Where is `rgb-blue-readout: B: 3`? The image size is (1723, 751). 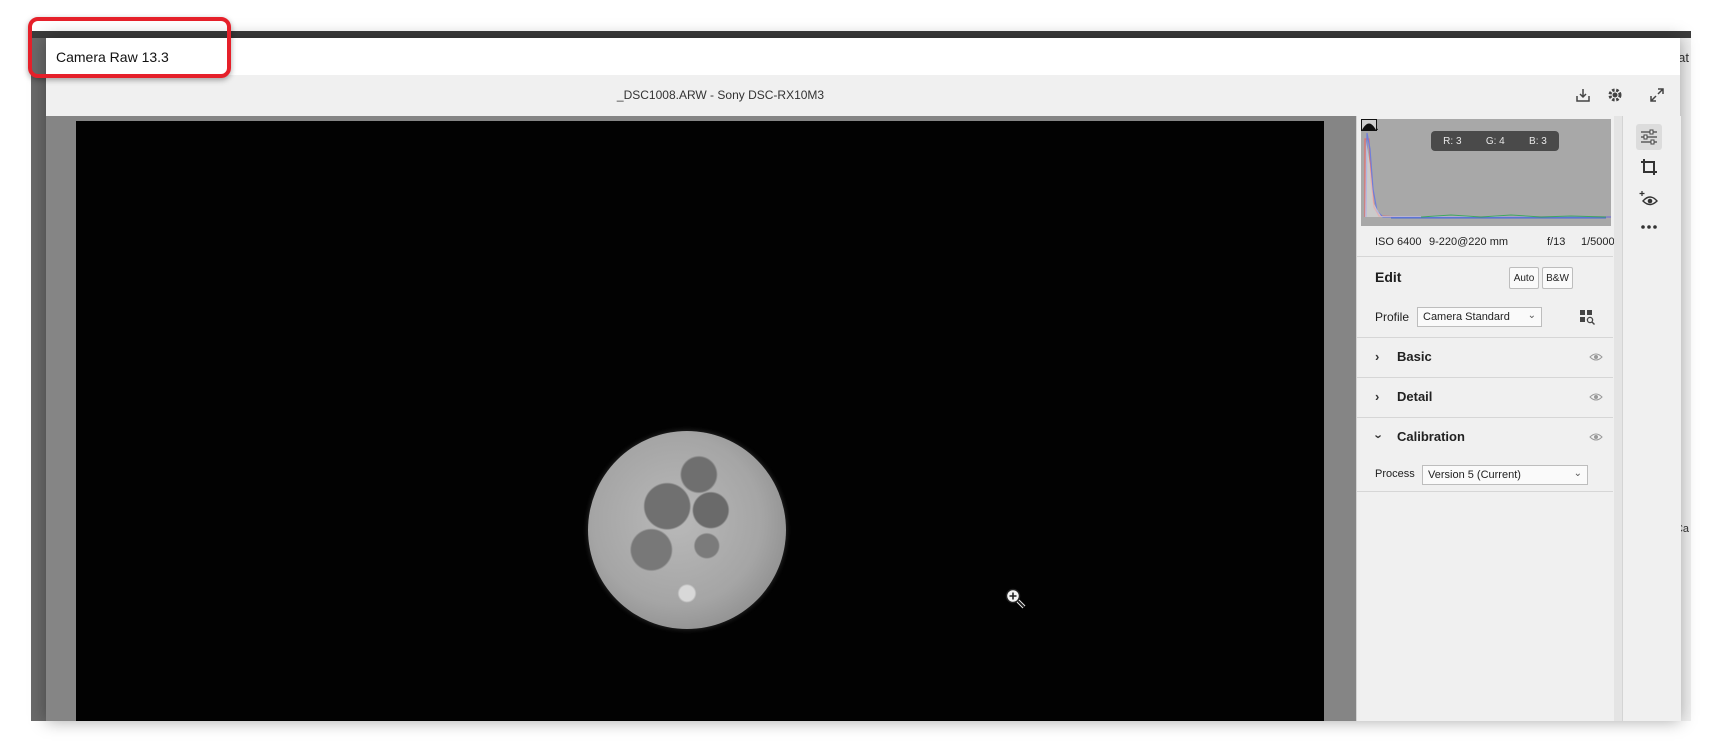 rgb-blue-readout: B: 3 is located at coordinates (1538, 141).